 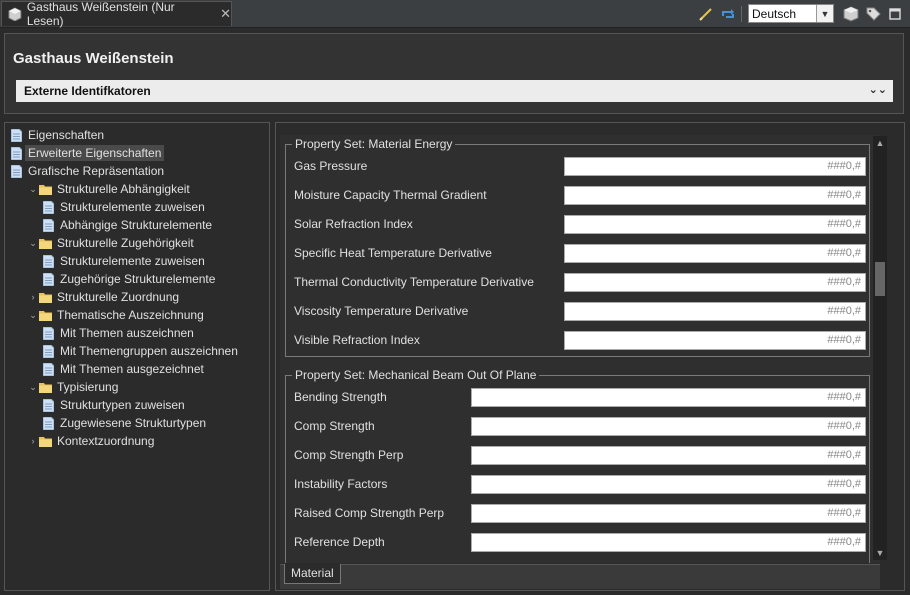 I want to click on tree-item: Strukturtypen zuweisen, so click(x=114, y=405).